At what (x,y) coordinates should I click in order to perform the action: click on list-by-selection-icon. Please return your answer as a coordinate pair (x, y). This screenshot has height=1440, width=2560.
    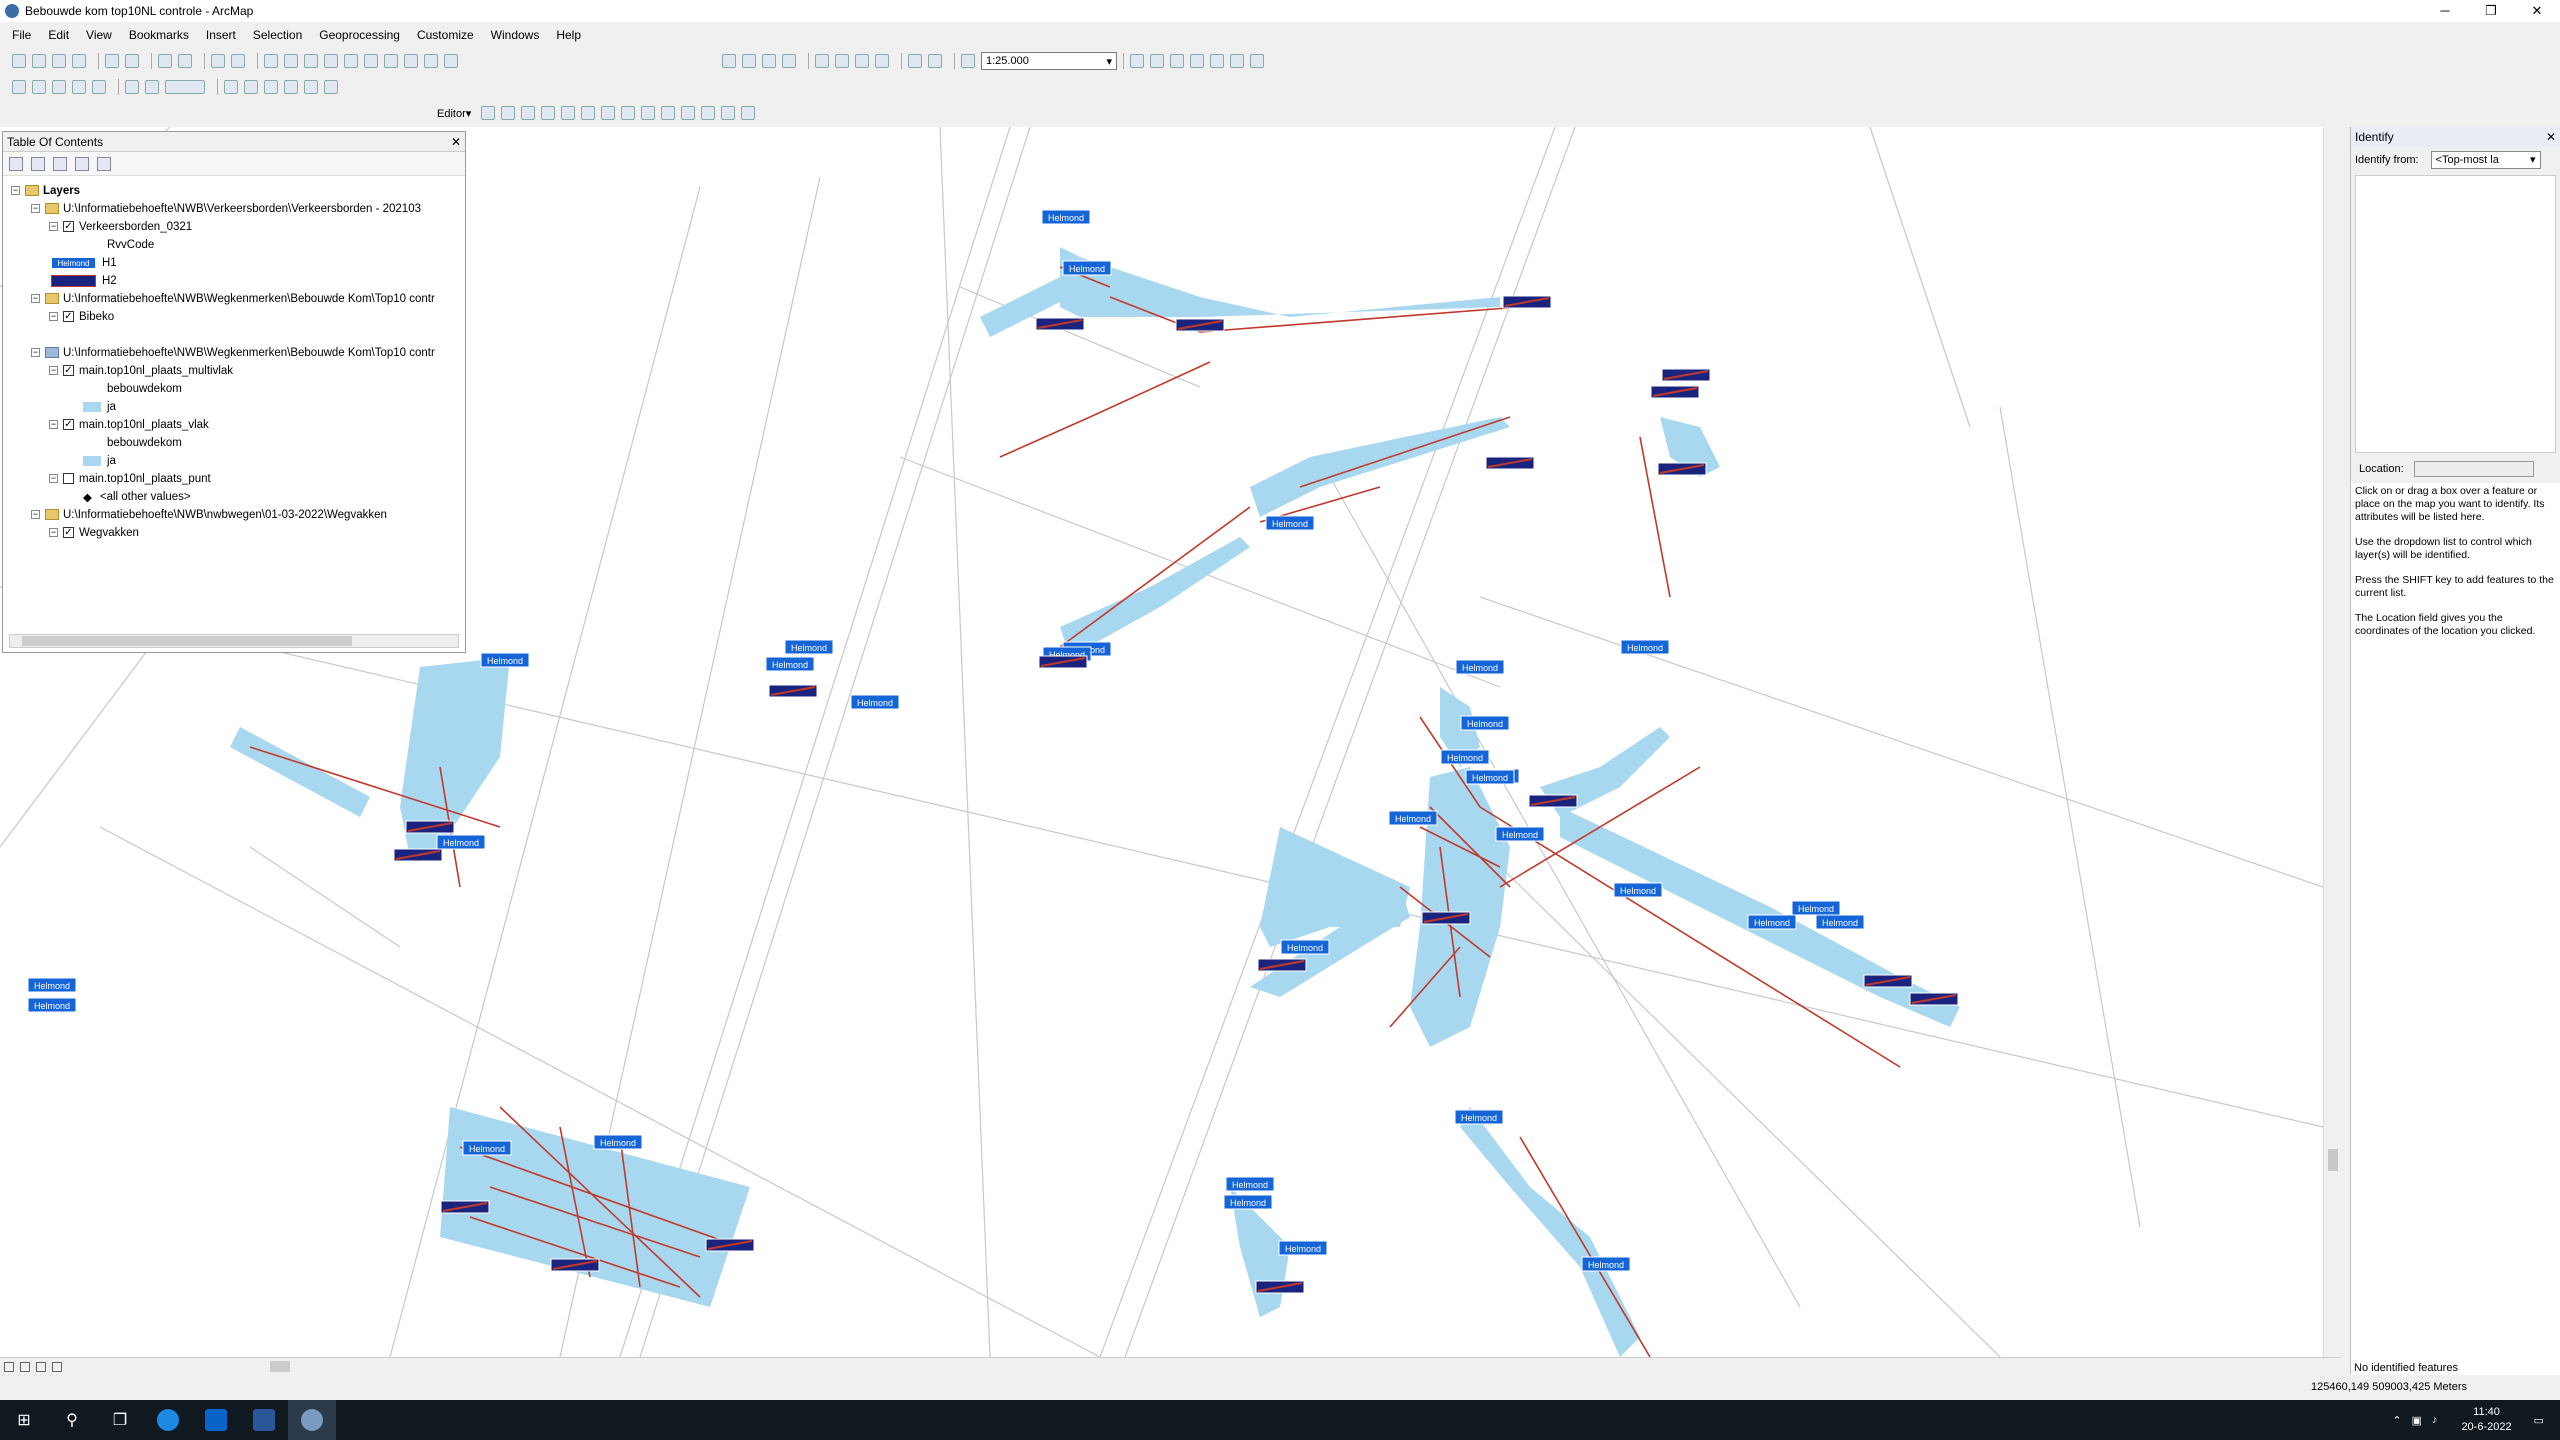
    Looking at the image, I should click on (82, 163).